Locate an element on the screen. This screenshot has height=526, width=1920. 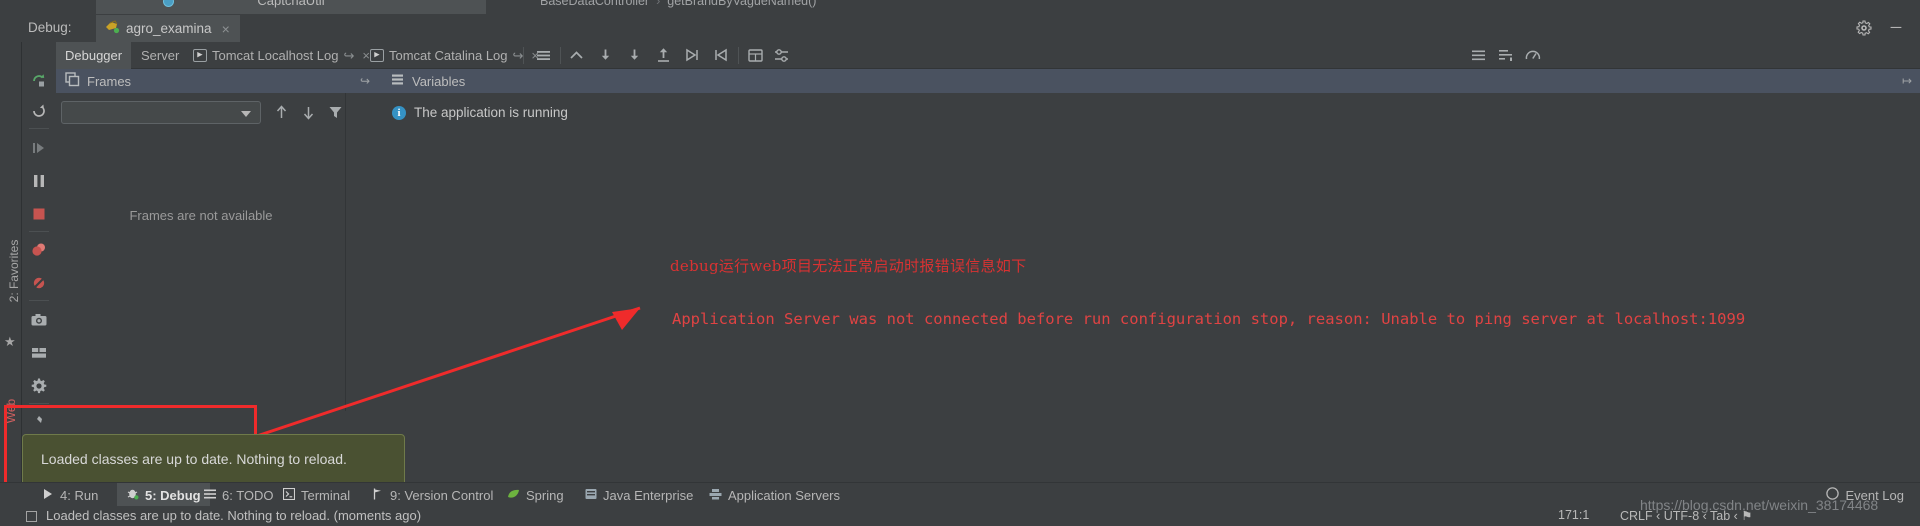
resume-program-icon is located at coordinates (38, 147).